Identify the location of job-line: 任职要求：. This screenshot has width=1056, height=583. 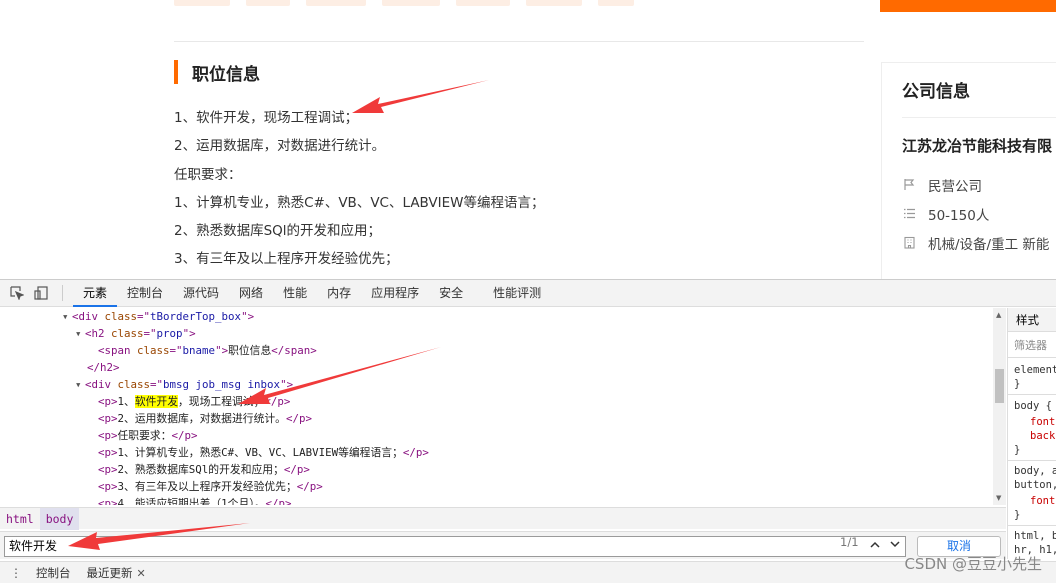
(208, 174).